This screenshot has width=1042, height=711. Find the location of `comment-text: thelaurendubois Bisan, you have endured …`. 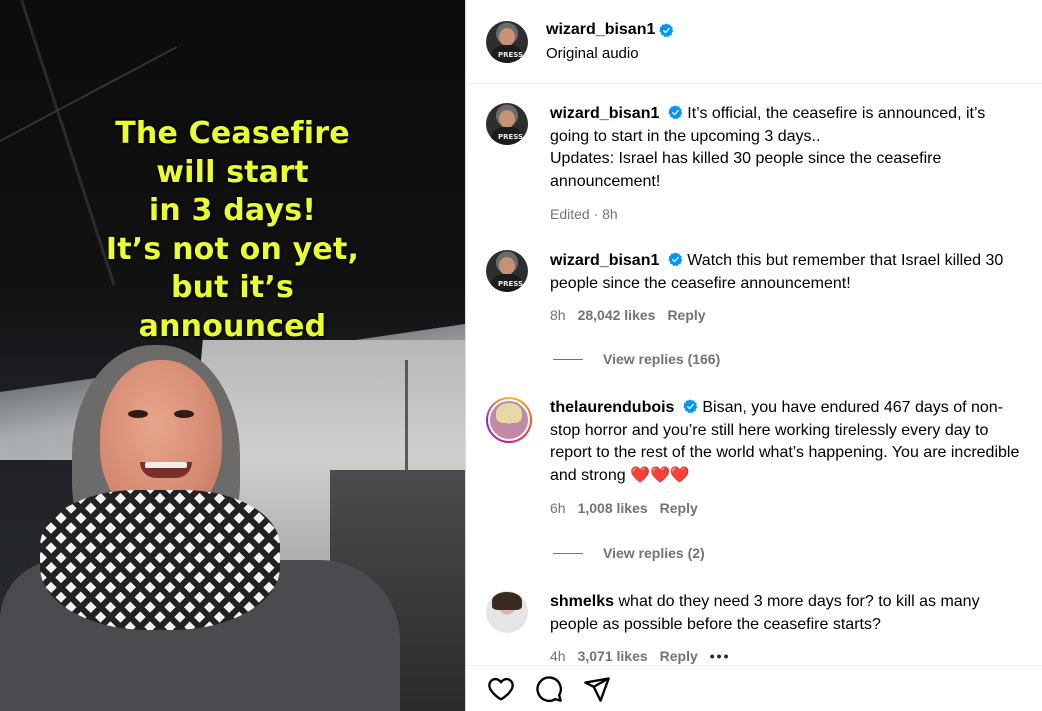

comment-text: thelaurendubois Bisan, you have endured … is located at coordinates (790, 442).